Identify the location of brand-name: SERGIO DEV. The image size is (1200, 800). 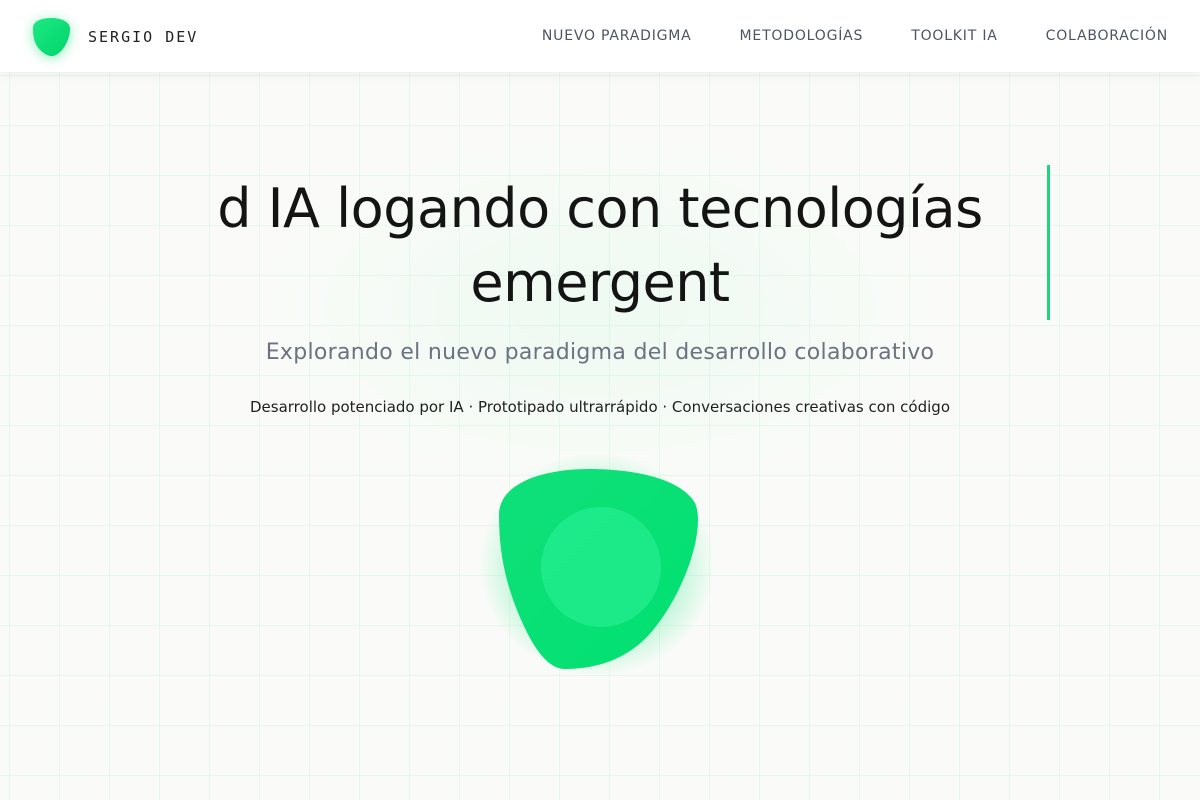
(143, 37).